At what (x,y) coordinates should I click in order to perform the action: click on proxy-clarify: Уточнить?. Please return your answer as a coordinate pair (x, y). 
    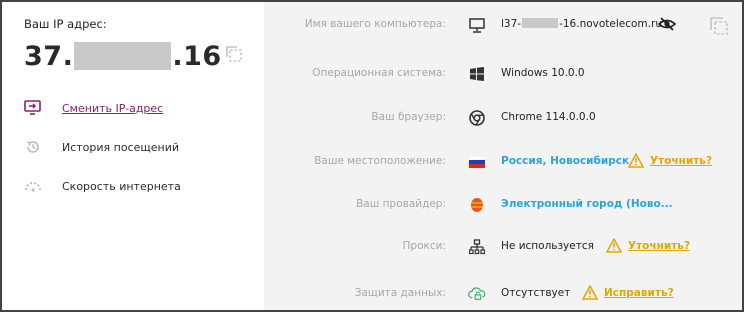
    Looking at the image, I should click on (648, 245).